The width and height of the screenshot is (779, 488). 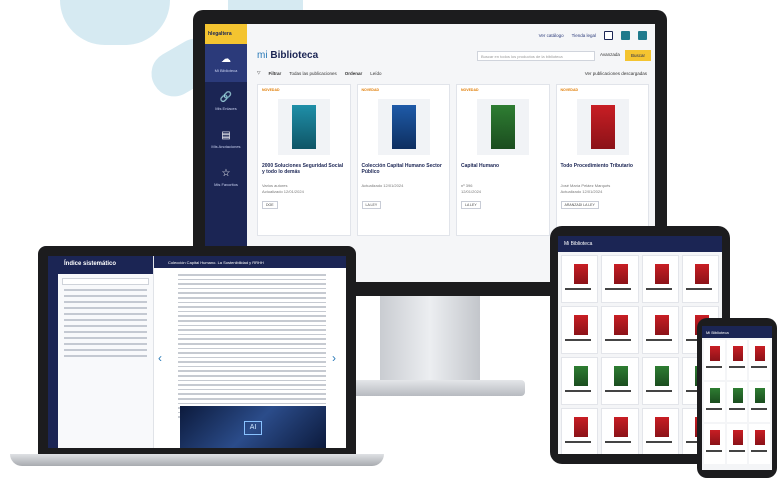 I want to click on monitor-stand, so click(x=430, y=341).